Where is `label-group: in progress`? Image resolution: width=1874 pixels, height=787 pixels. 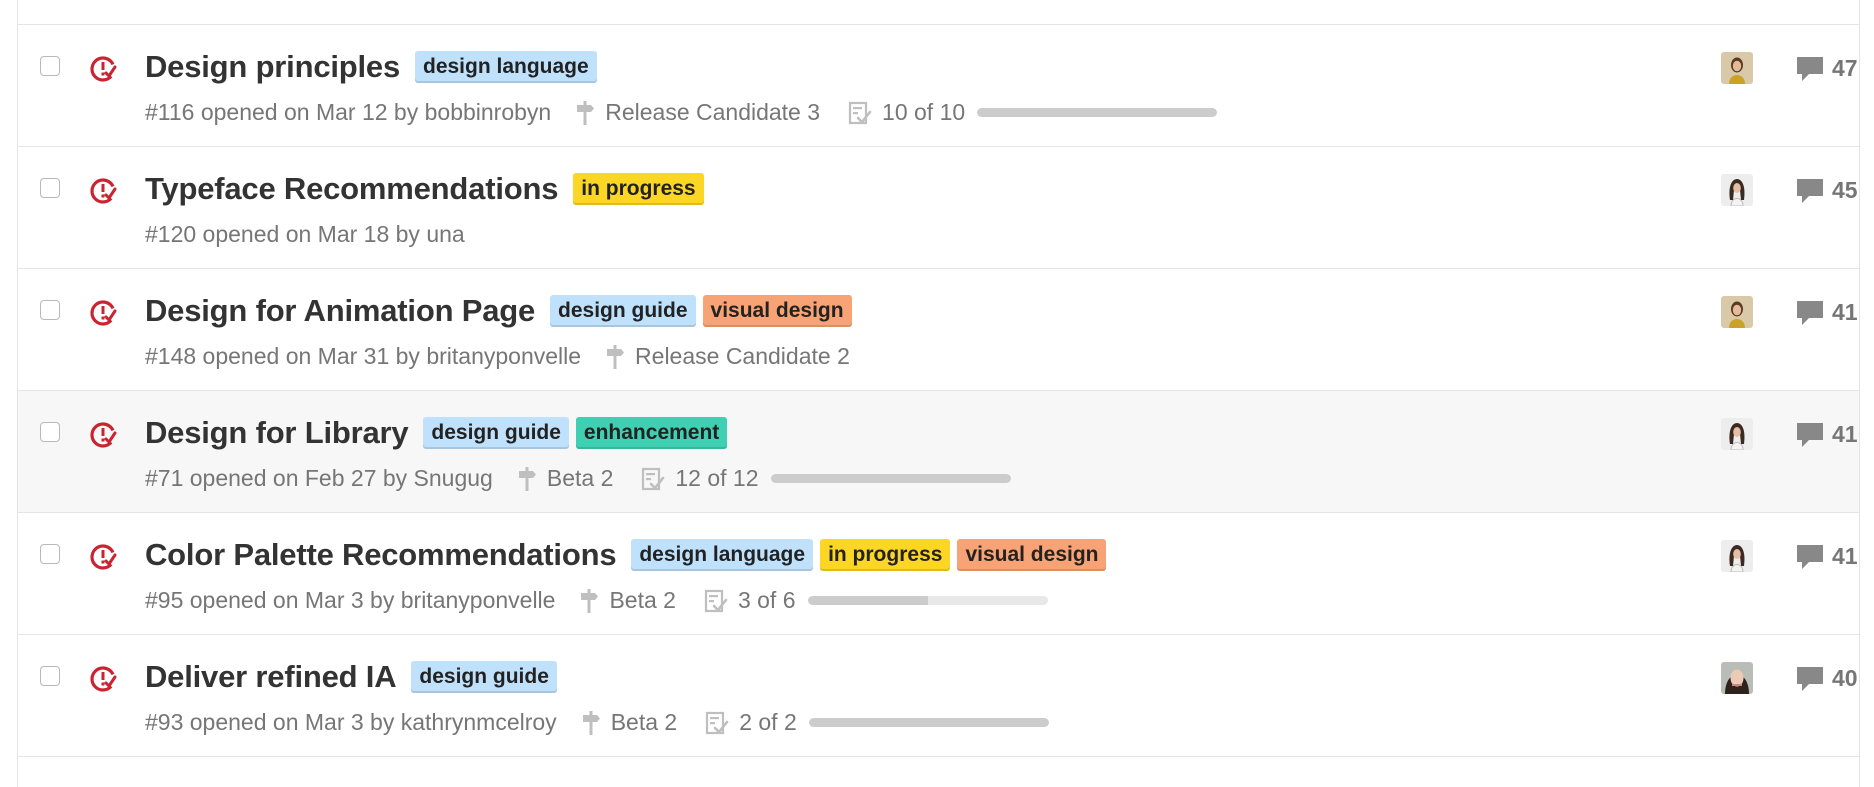 label-group: in progress is located at coordinates (638, 189).